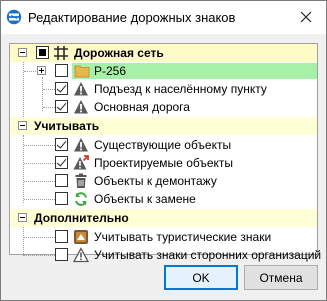  What do you see at coordinates (81, 218) in the screenshot?
I see `additional-label: Дополнительно` at bounding box center [81, 218].